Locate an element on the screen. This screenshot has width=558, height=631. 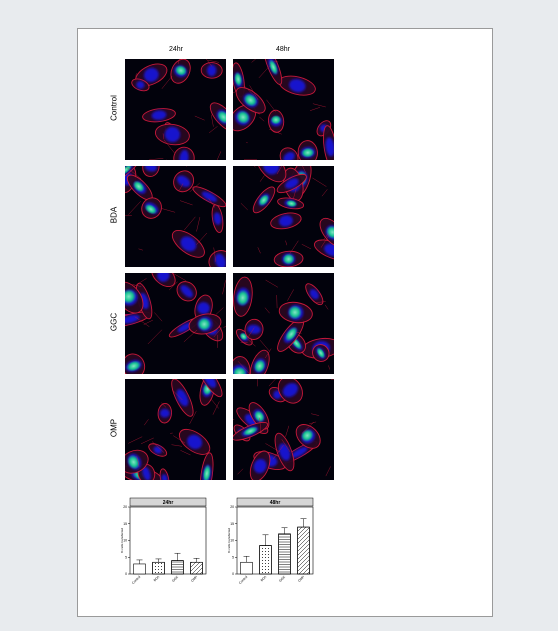
micrograph-control-24hr is located at coordinates (175, 109).